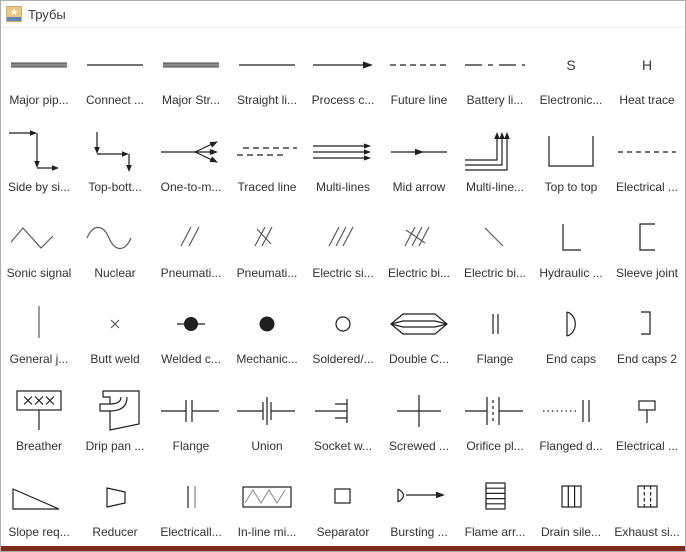 This screenshot has height=552, width=686. What do you see at coordinates (39, 416) in the screenshot?
I see `palette-item: Breather` at bounding box center [39, 416].